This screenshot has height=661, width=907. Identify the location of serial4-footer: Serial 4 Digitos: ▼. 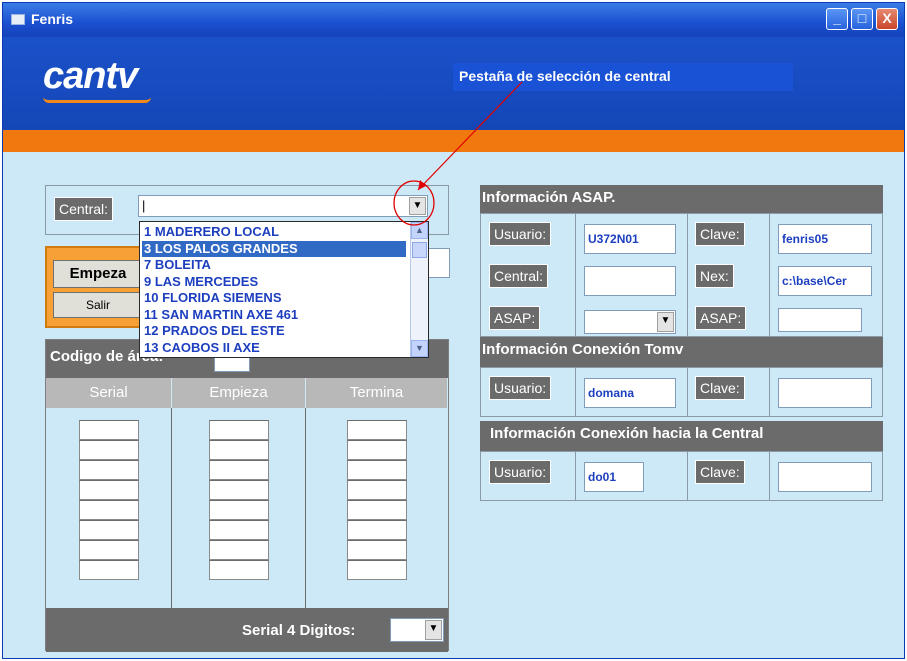
(247, 630).